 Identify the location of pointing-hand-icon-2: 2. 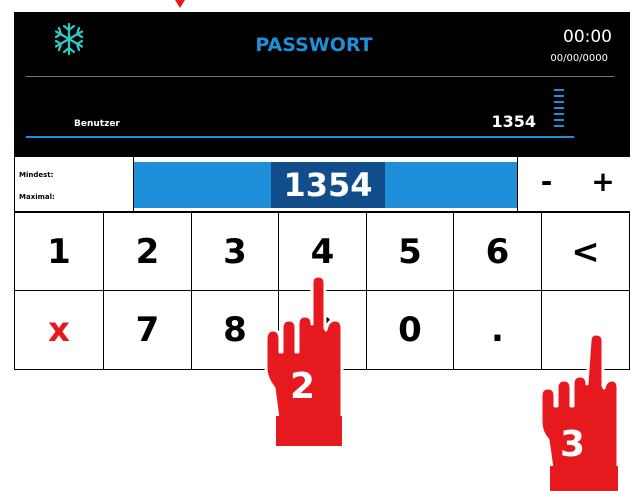
(304, 360).